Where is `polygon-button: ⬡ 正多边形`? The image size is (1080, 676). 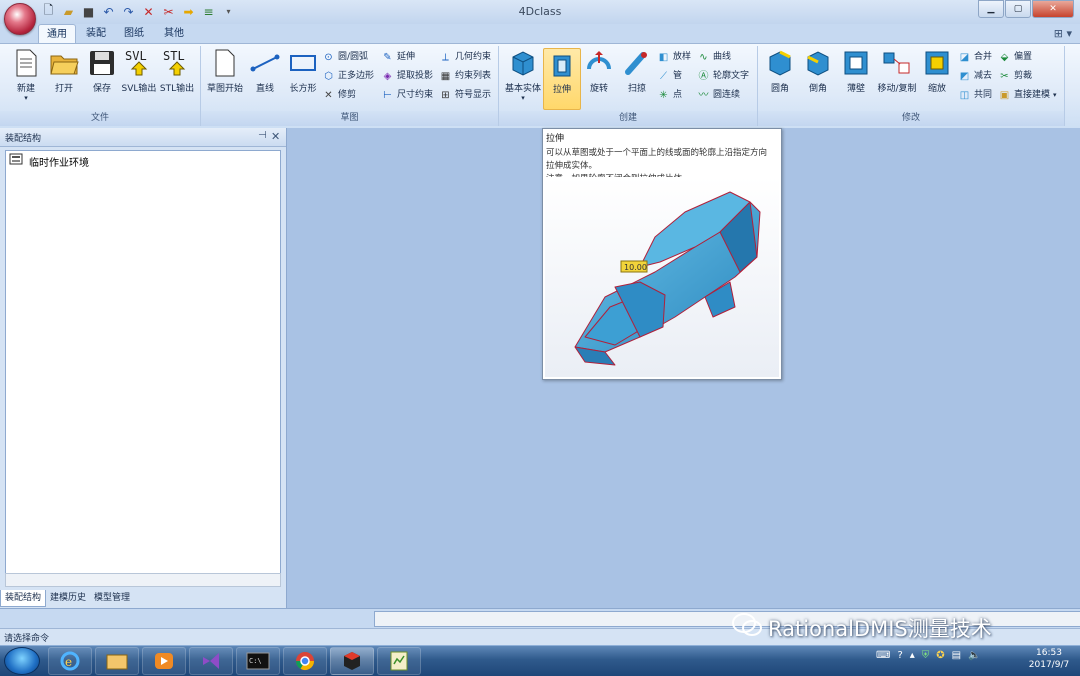 polygon-button: ⬡ 正多边形 is located at coordinates (348, 76).